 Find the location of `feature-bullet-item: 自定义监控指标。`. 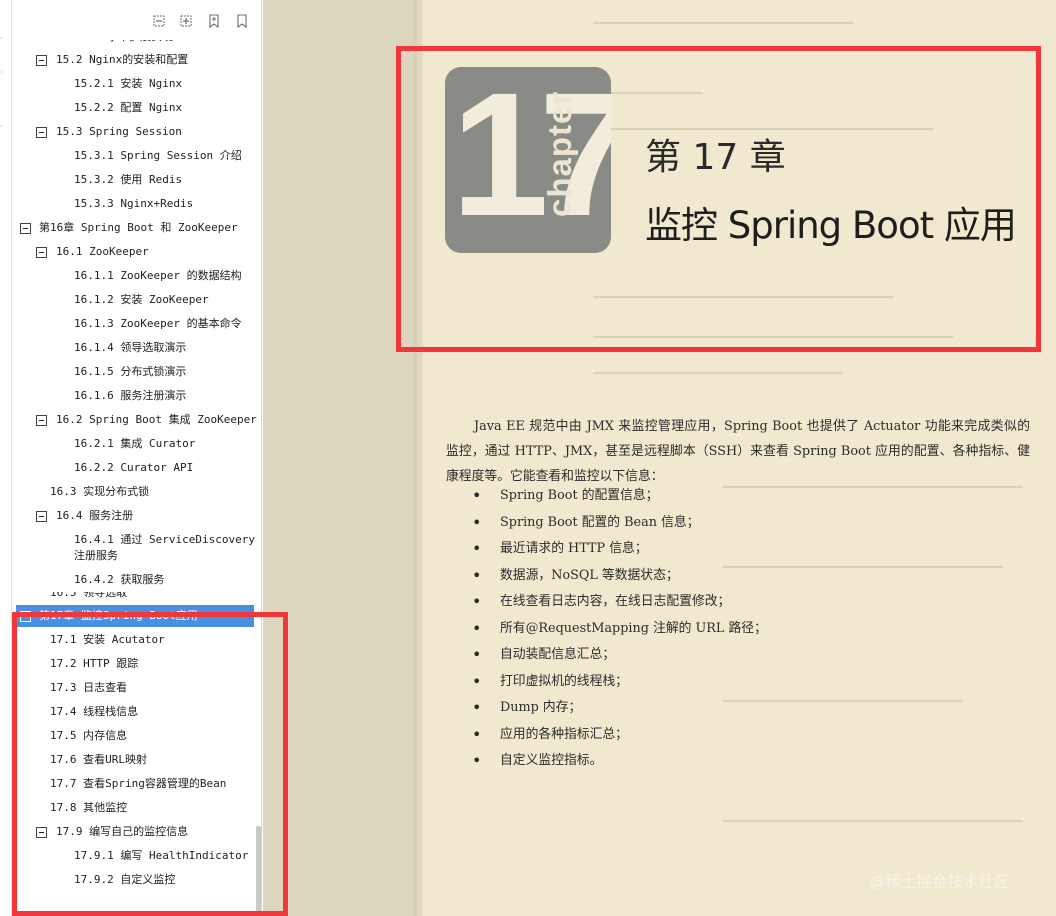

feature-bullet-item: 自定义监控指标。 is located at coordinates (732, 761).